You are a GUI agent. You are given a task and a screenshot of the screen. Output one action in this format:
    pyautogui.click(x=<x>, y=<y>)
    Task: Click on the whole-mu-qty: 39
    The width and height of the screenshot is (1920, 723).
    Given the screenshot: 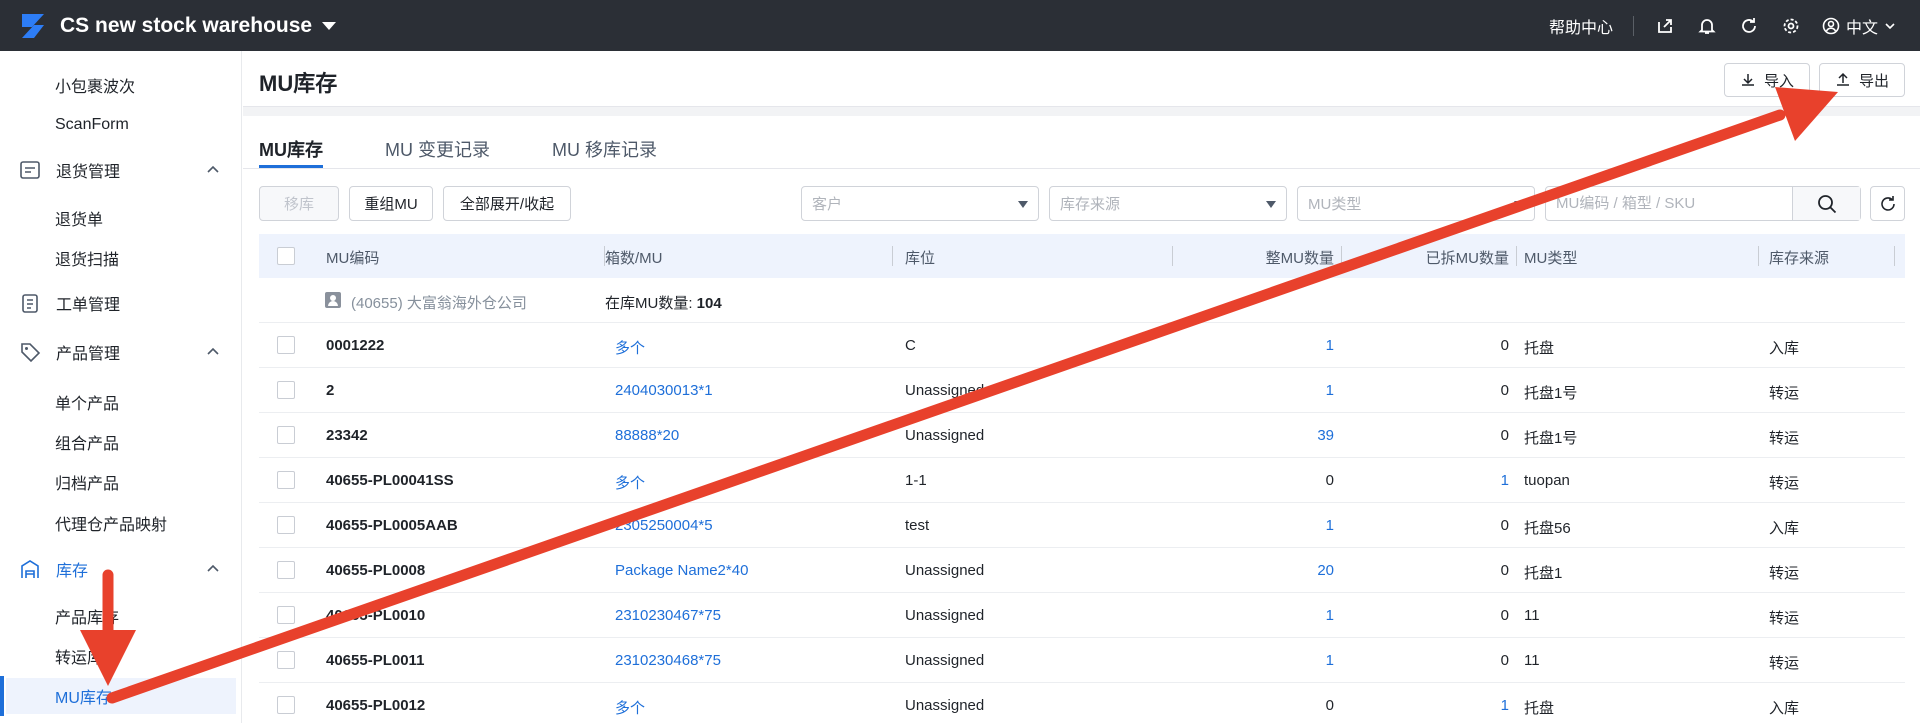 What is the action you would take?
    pyautogui.click(x=1284, y=435)
    